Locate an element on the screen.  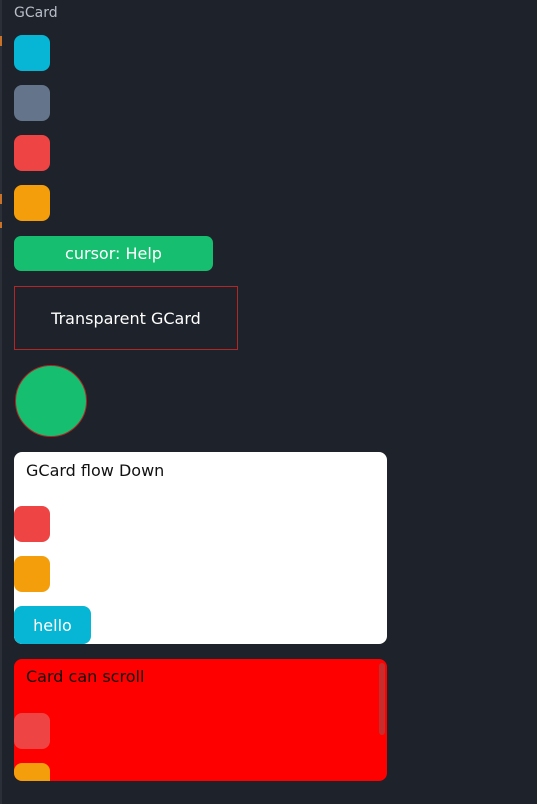
hello-button-label: hello is located at coordinates (52, 625).